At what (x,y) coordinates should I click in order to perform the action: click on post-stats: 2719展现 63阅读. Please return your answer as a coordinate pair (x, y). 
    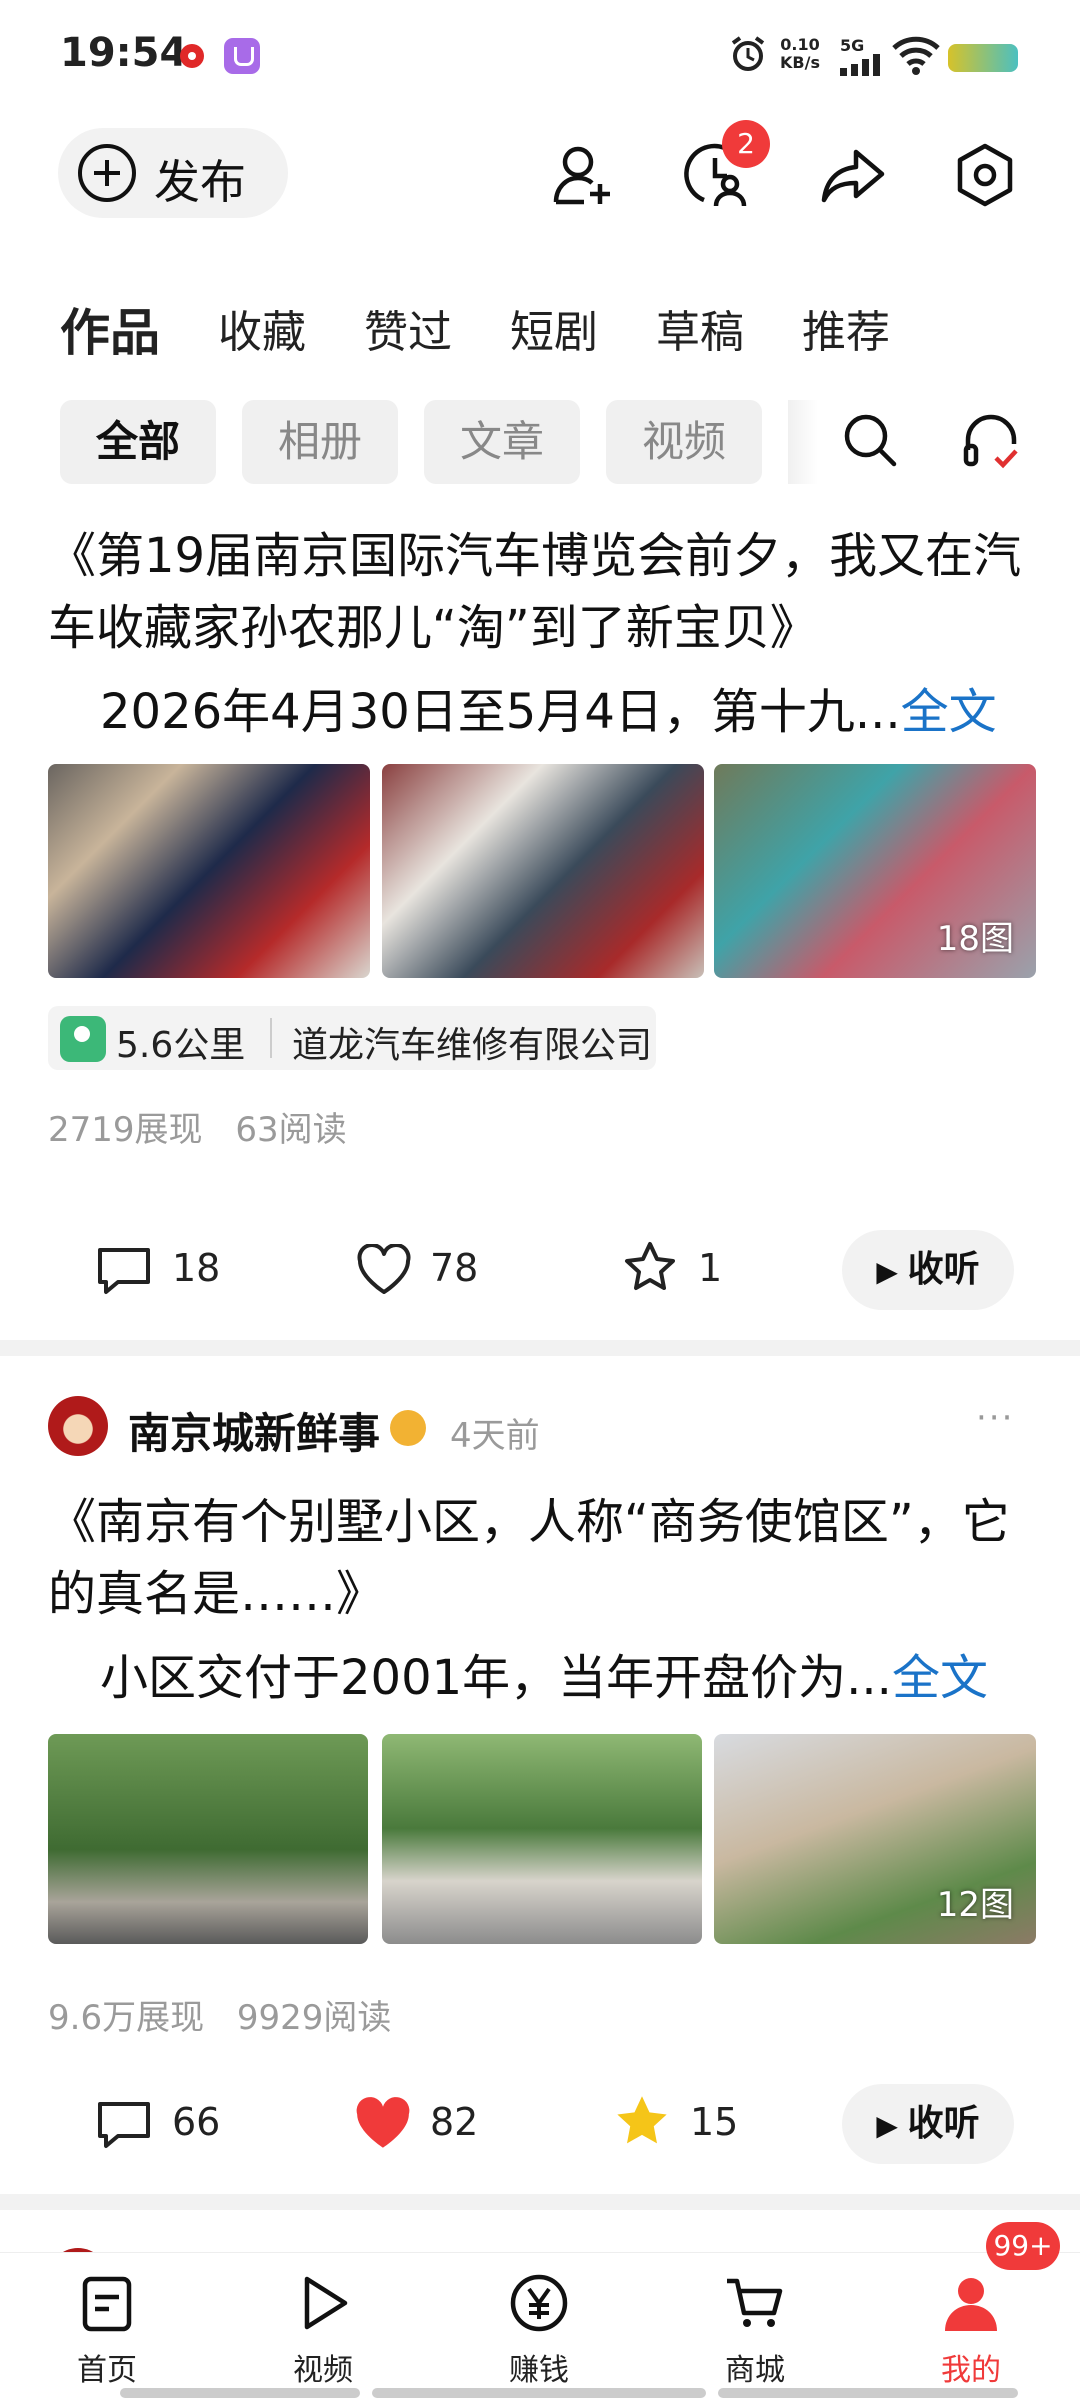
    Looking at the image, I should click on (197, 1126).